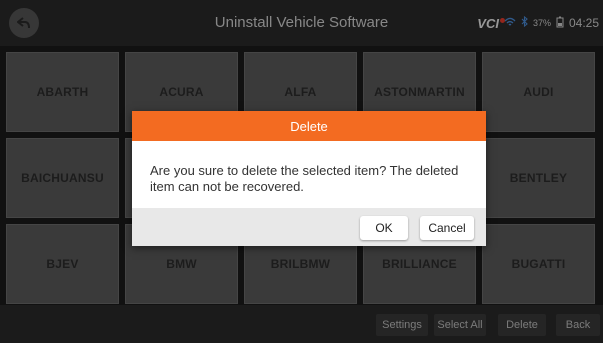  What do you see at coordinates (447, 228) in the screenshot?
I see `cancel-button: Cancel` at bounding box center [447, 228].